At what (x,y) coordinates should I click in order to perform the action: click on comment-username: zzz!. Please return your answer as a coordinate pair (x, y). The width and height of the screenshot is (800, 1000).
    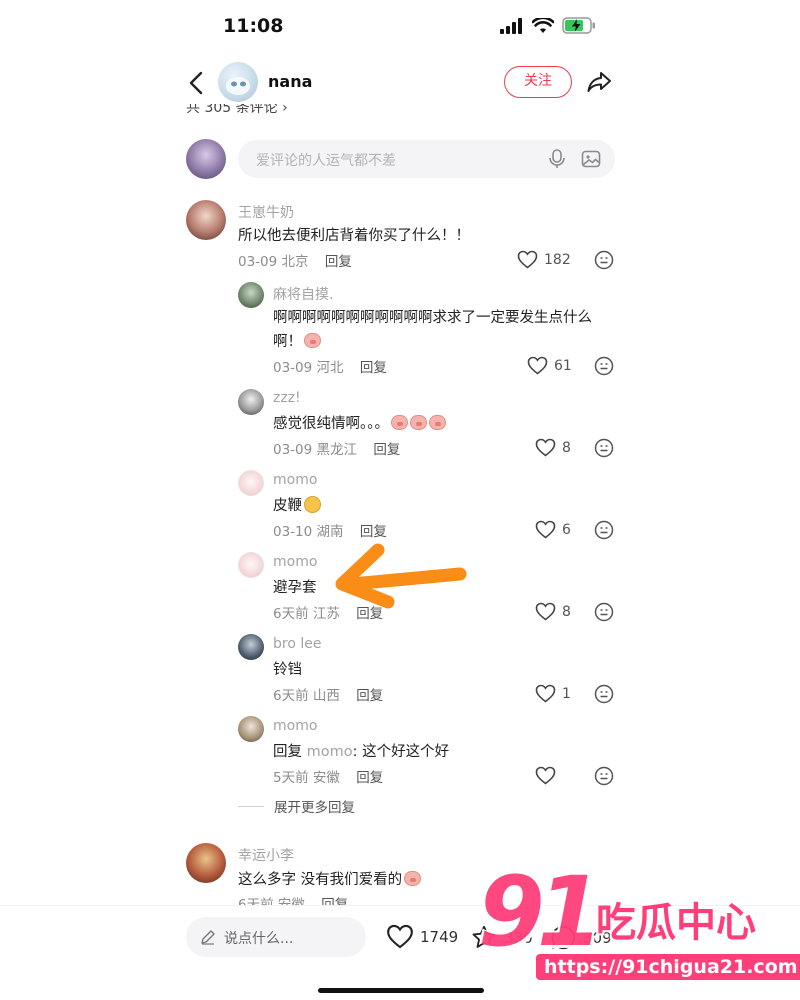
    Looking at the image, I should click on (287, 398).